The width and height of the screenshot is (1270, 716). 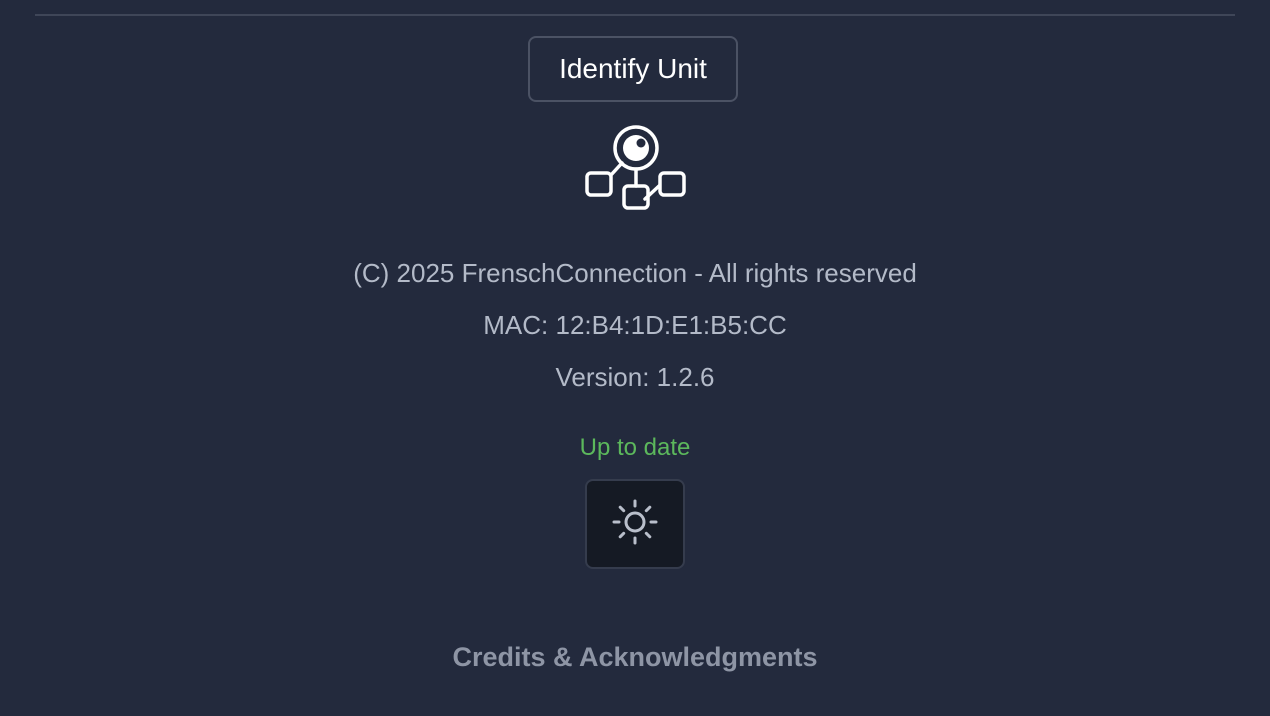 I want to click on sun-icon, so click(x=635, y=524).